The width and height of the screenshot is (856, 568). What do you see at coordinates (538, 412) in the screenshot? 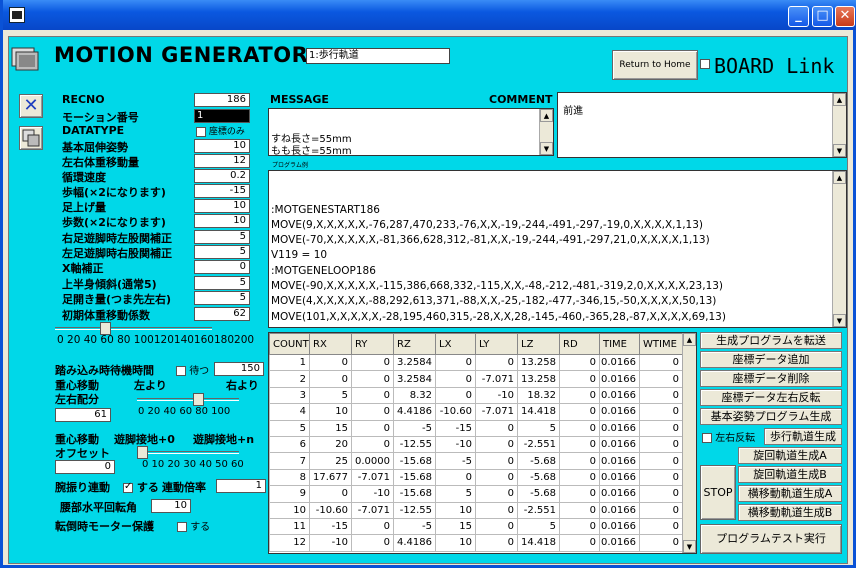
I see `table-cell: 14.418` at bounding box center [538, 412].